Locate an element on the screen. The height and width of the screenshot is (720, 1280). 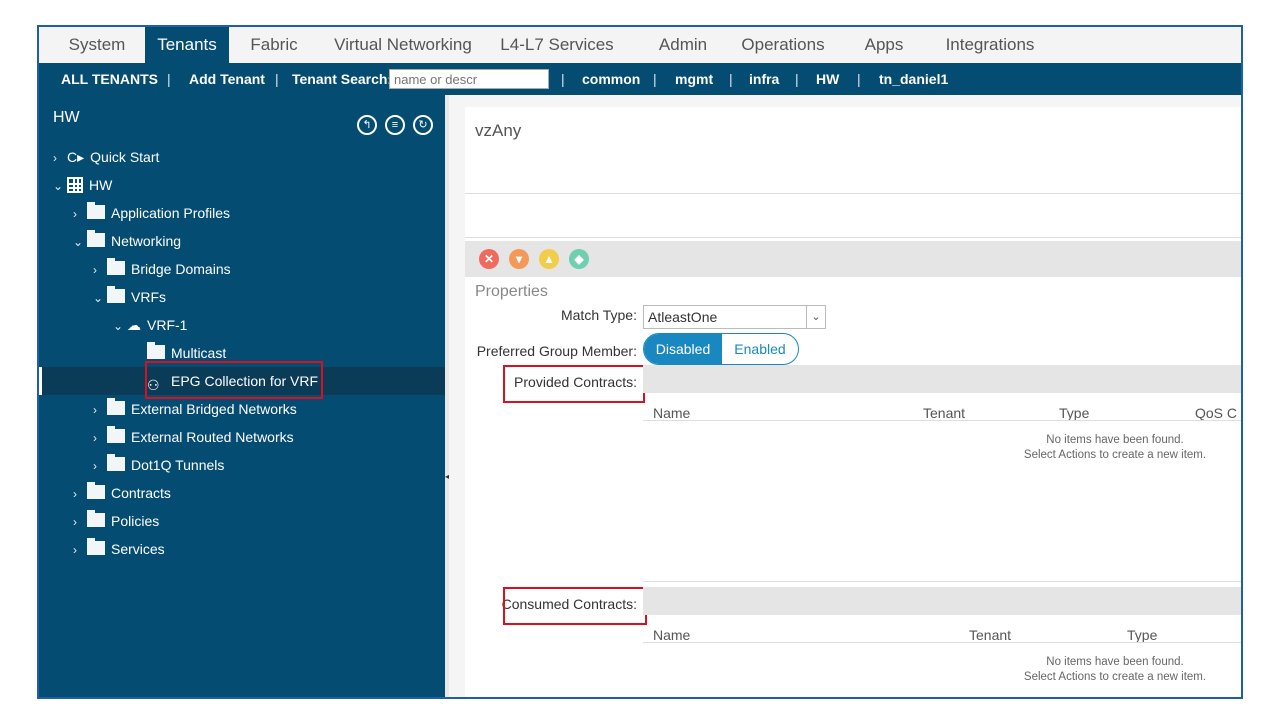
tree-node-vrfs: ⌄ VRFs is located at coordinates (129, 297).